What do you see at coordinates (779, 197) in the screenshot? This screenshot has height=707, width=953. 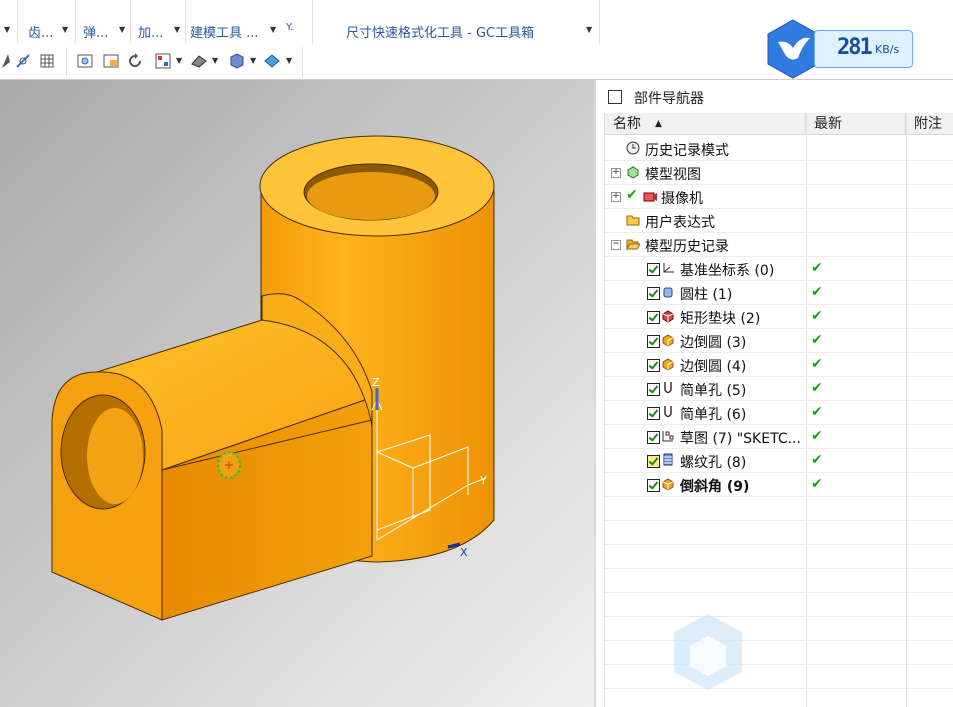 I see `tree-node-cameras: + ✔ 摄像机` at bounding box center [779, 197].